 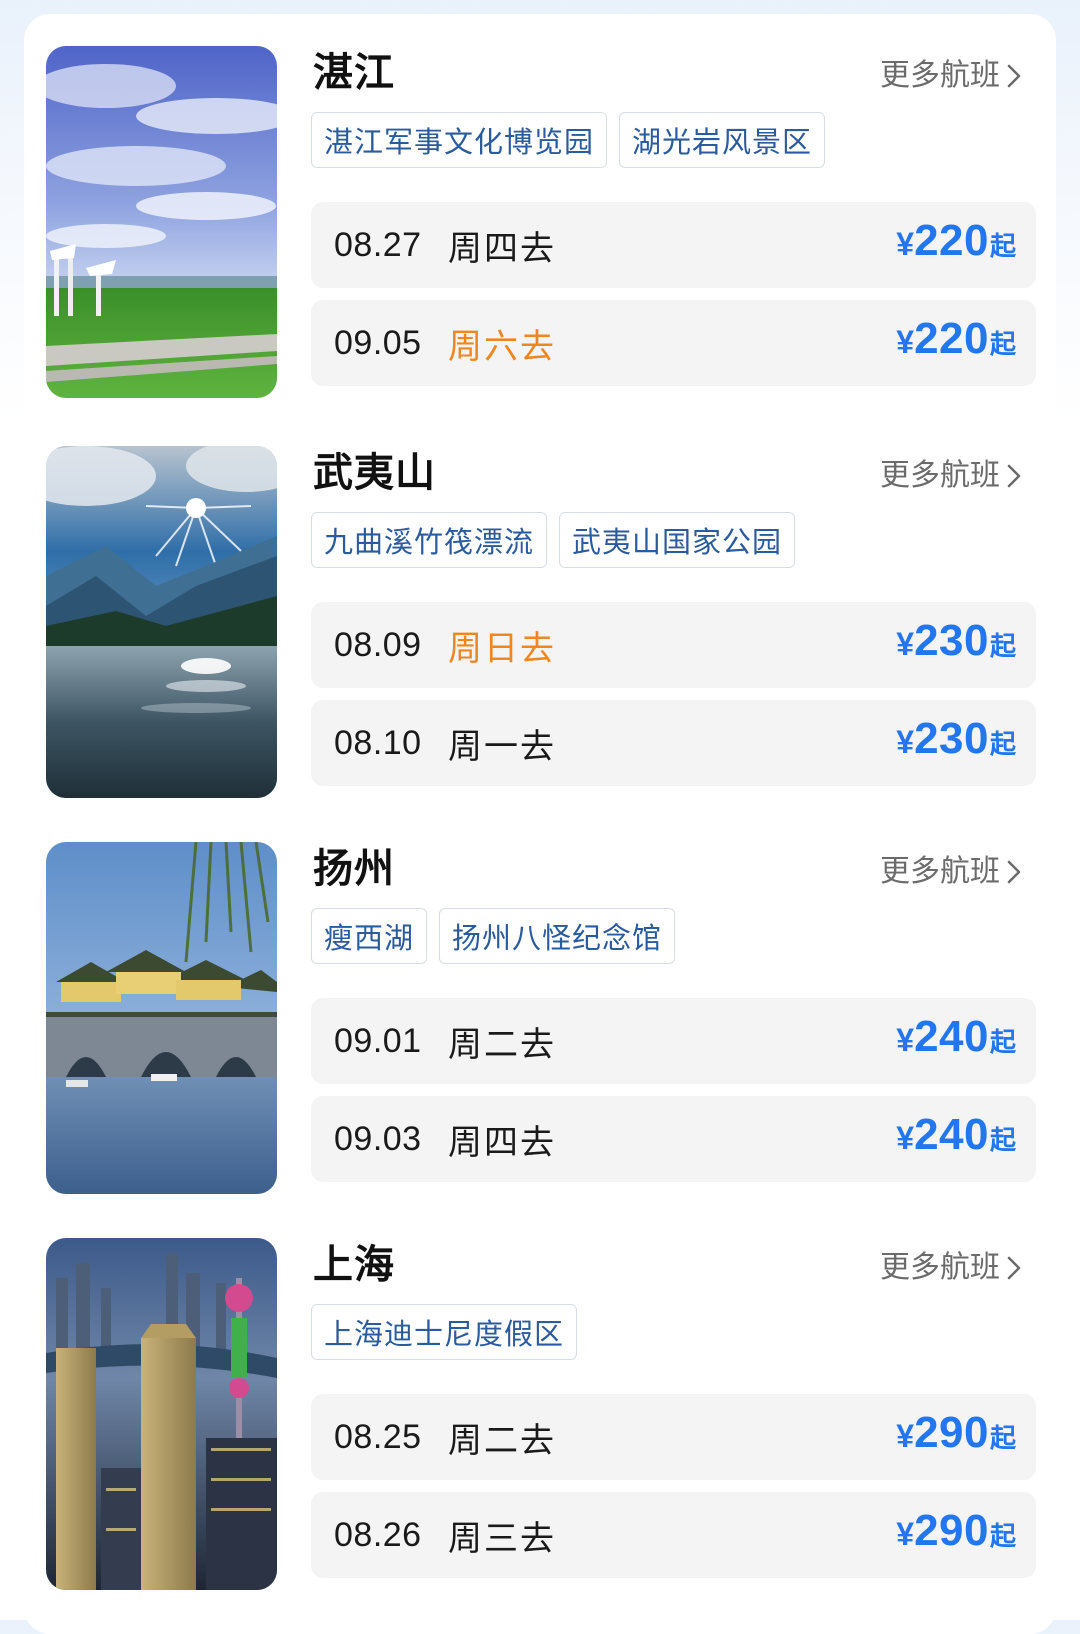 I want to click on flight-option: 08.27 周四去 ¥220 起, so click(x=673, y=245).